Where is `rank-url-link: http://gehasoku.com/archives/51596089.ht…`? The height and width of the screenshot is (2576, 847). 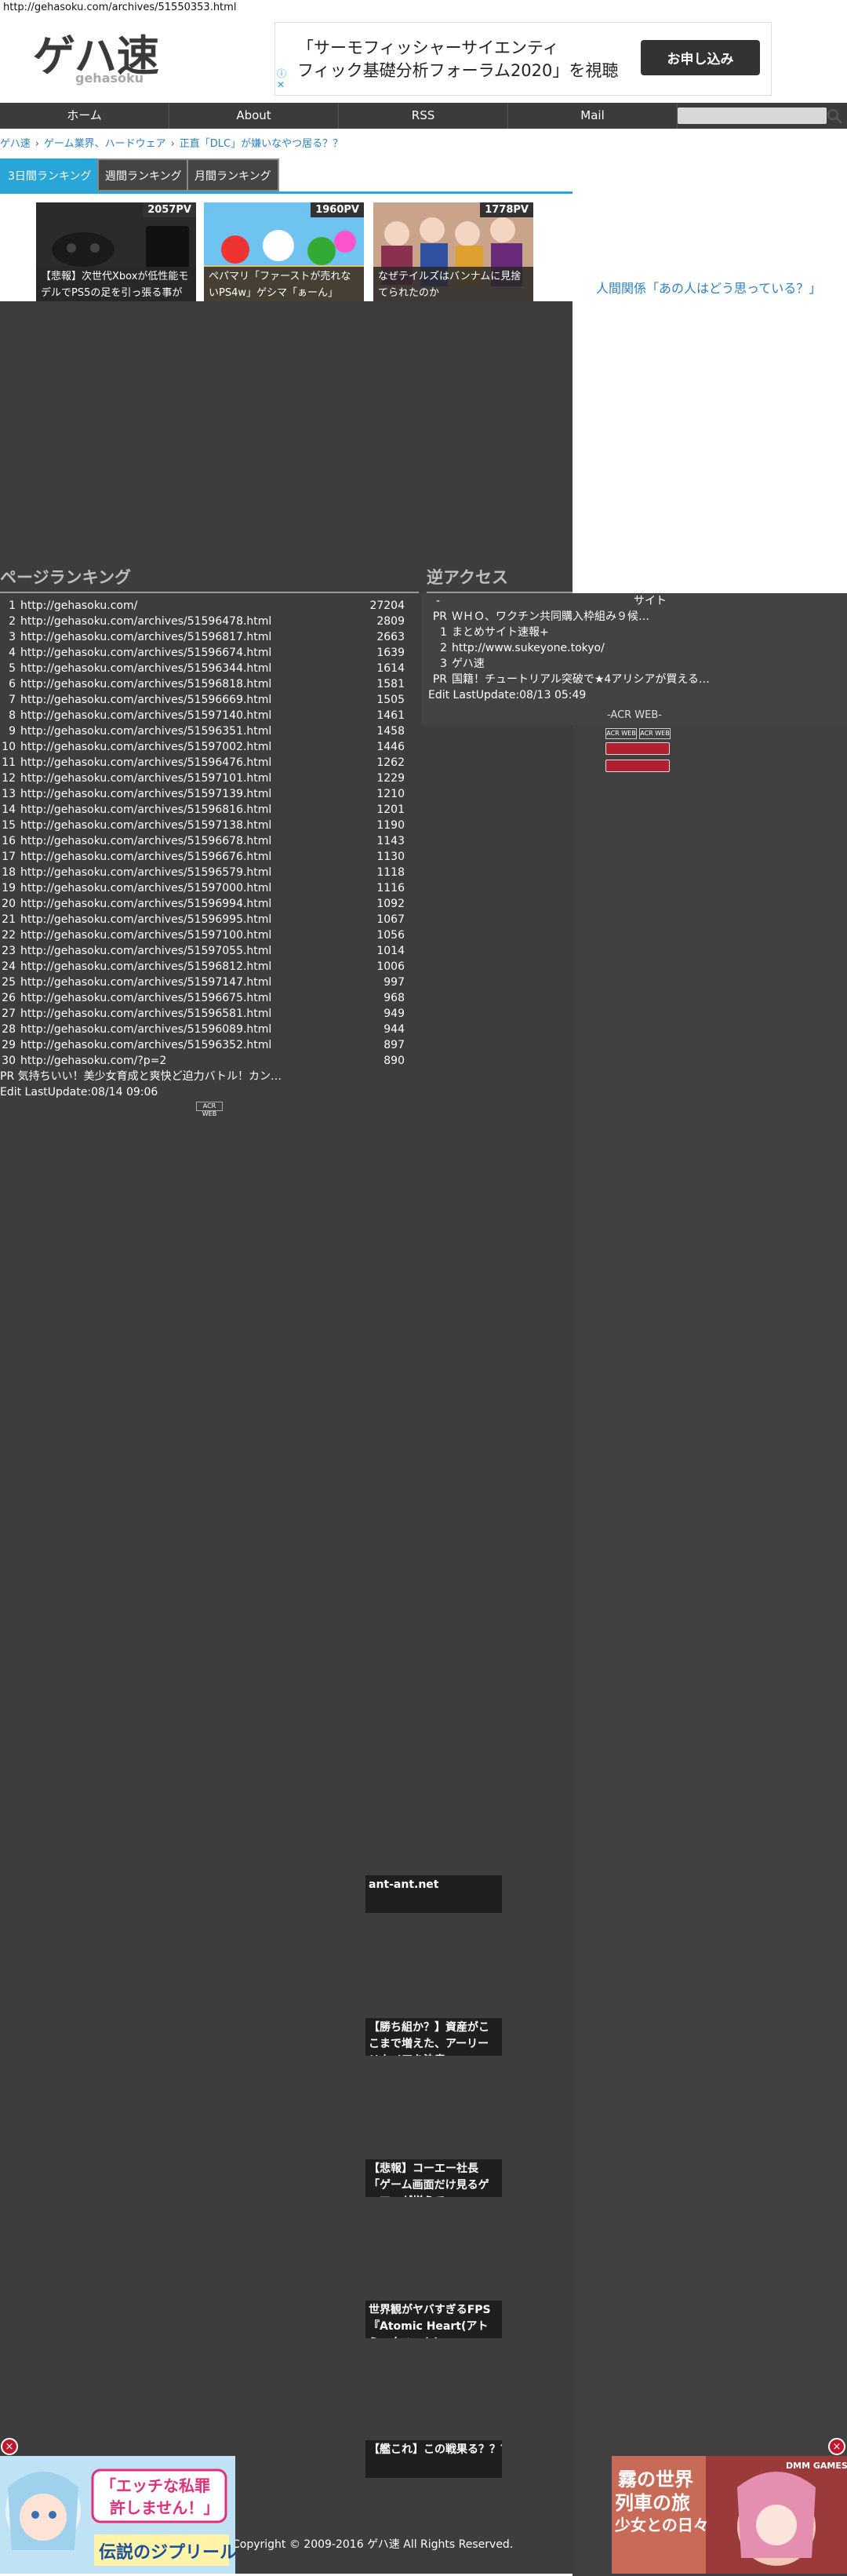
rank-url-link: http://gehasoku.com/archives/51596089.ht… is located at coordinates (145, 1029).